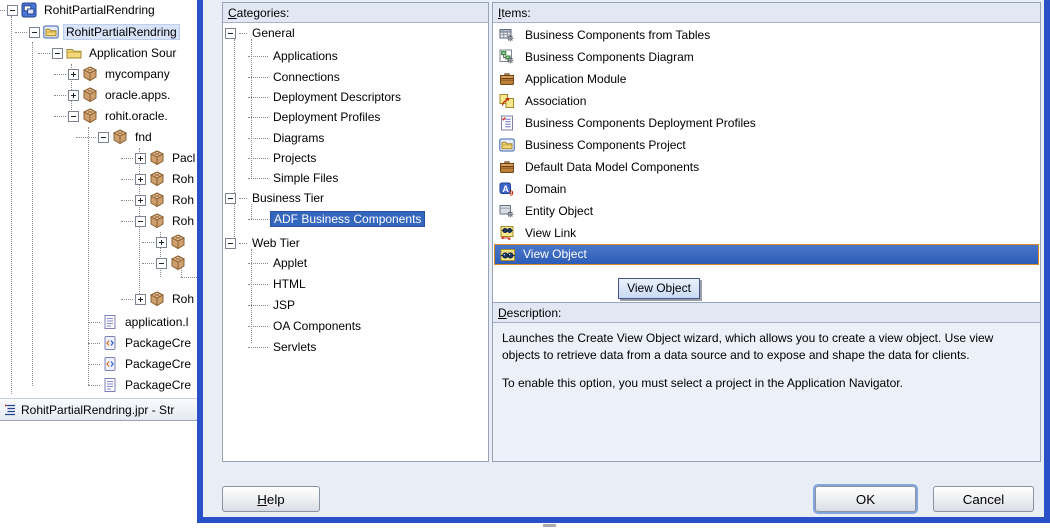 Image resolution: width=1050 pixels, height=528 pixels. What do you see at coordinates (278, 284) in the screenshot?
I see `category-html: HTML` at bounding box center [278, 284].